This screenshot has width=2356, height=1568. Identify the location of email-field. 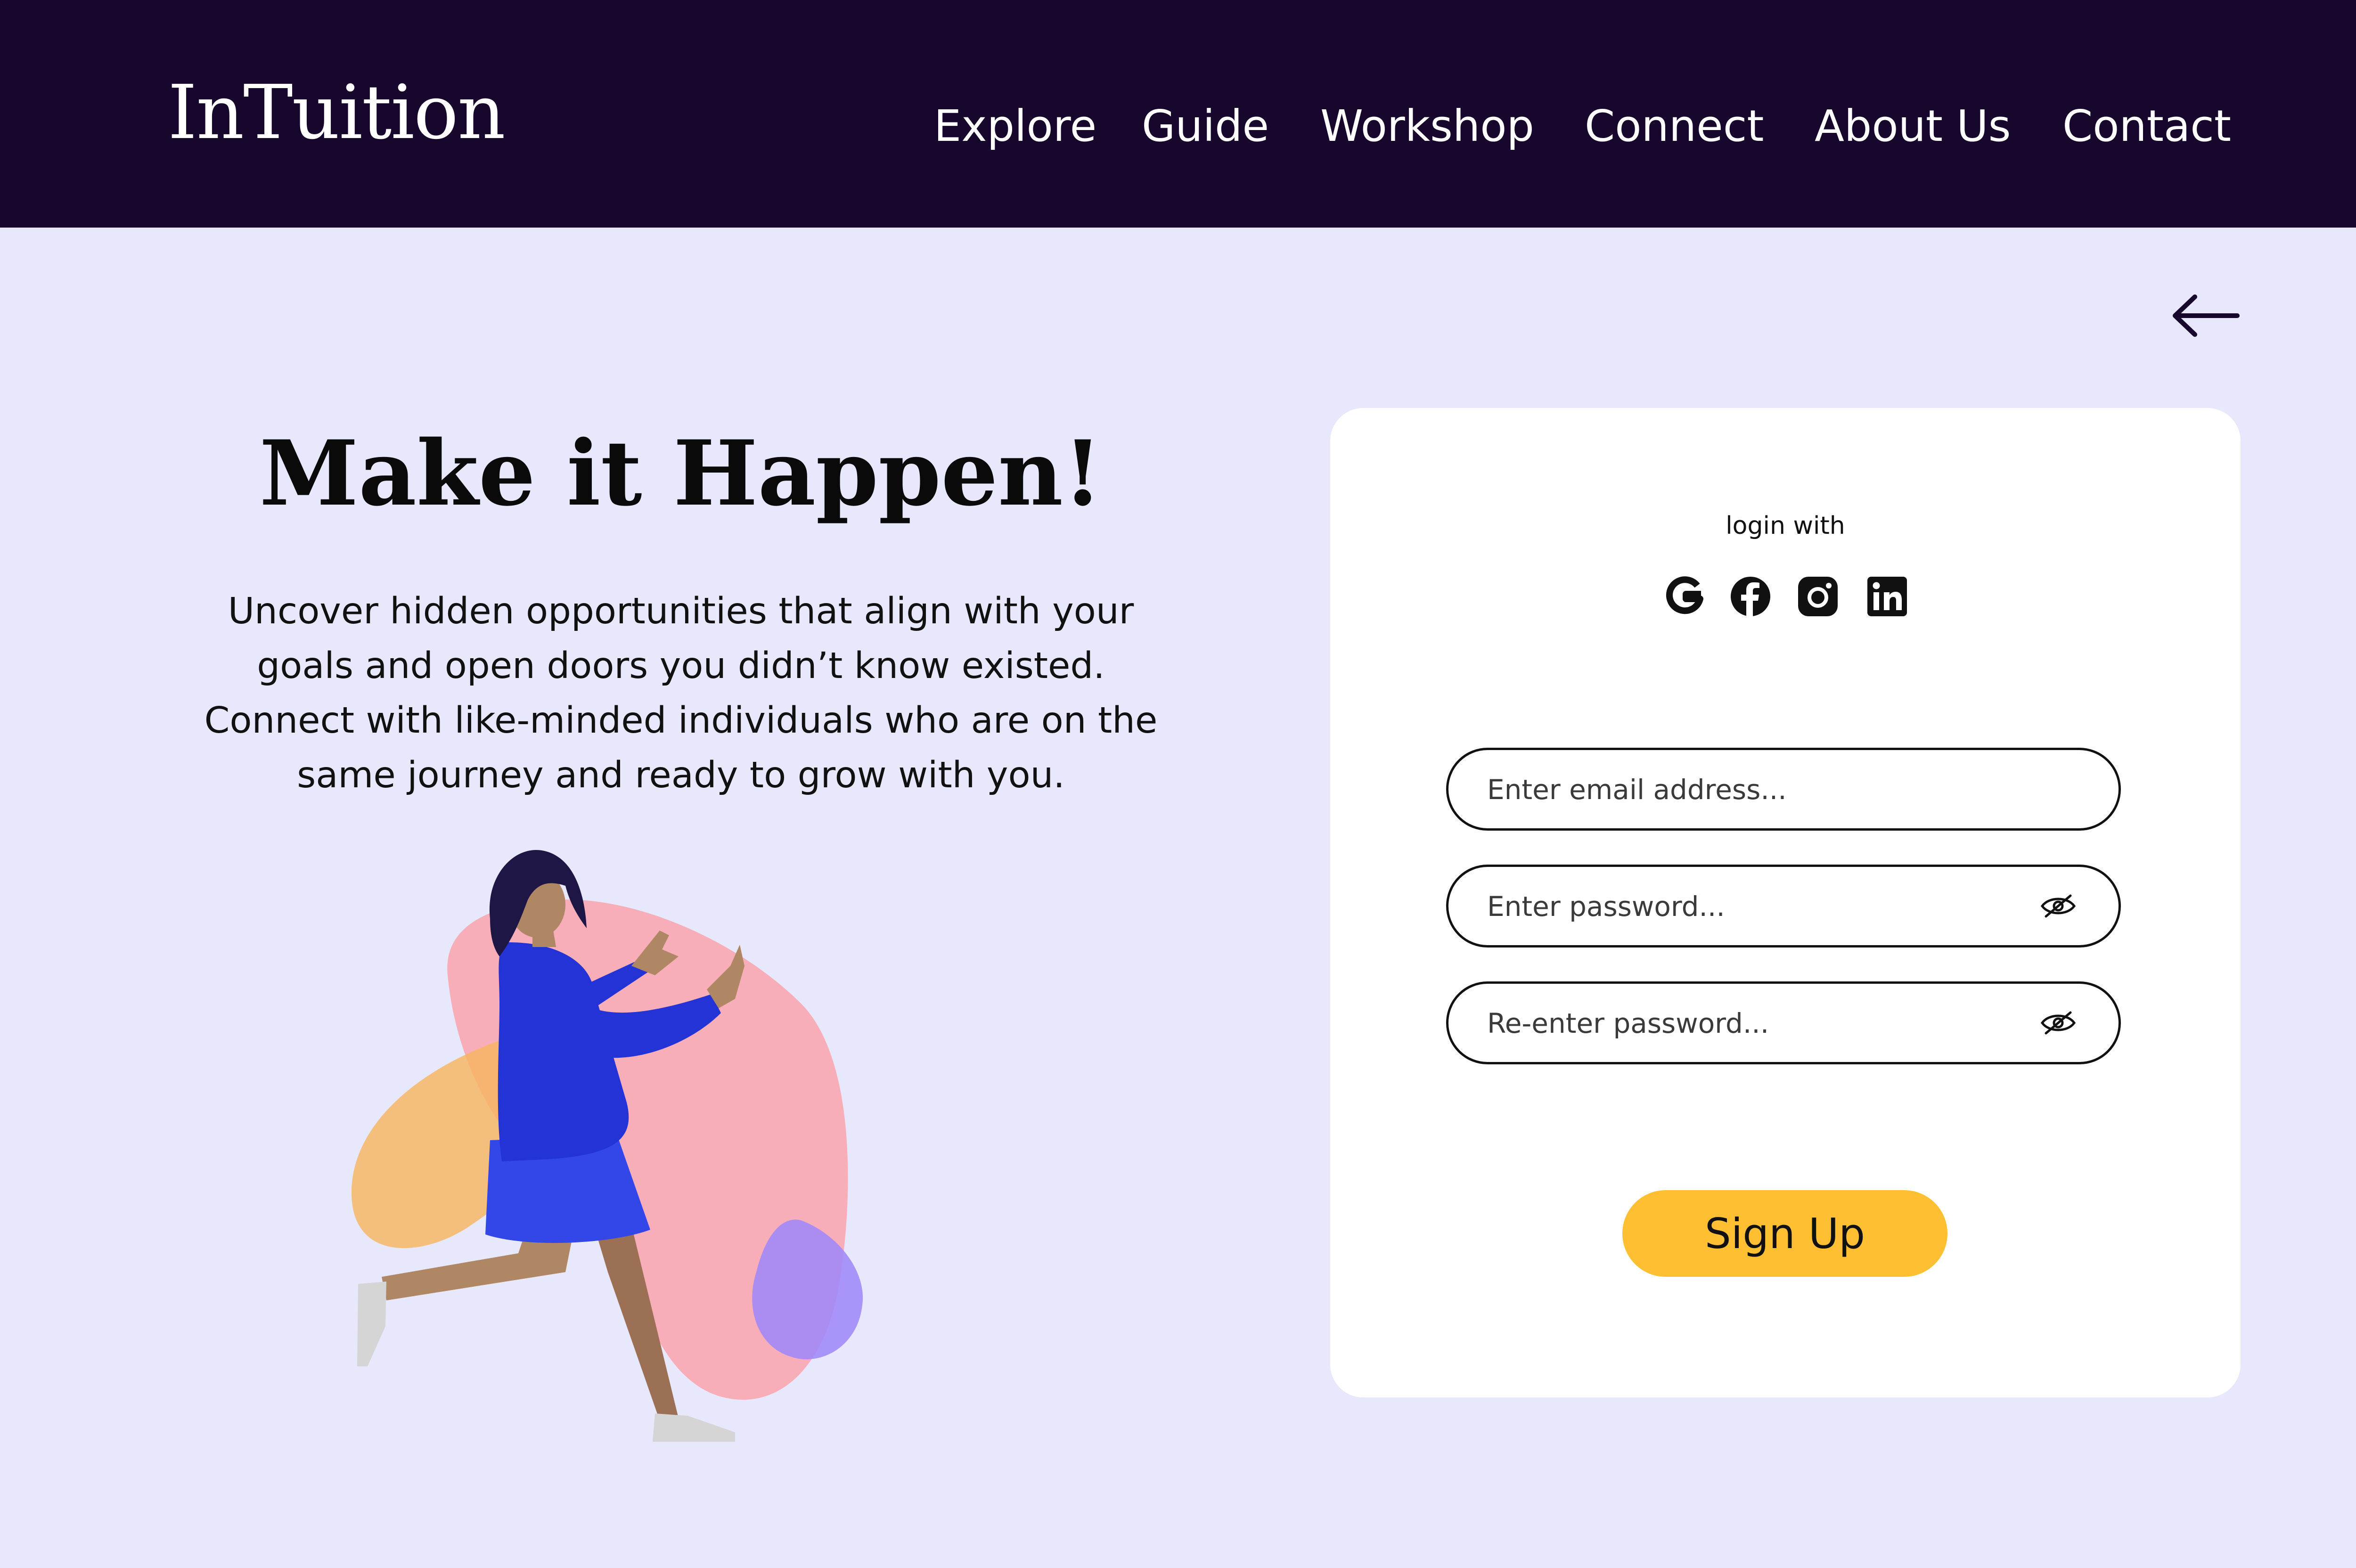
(1783, 789).